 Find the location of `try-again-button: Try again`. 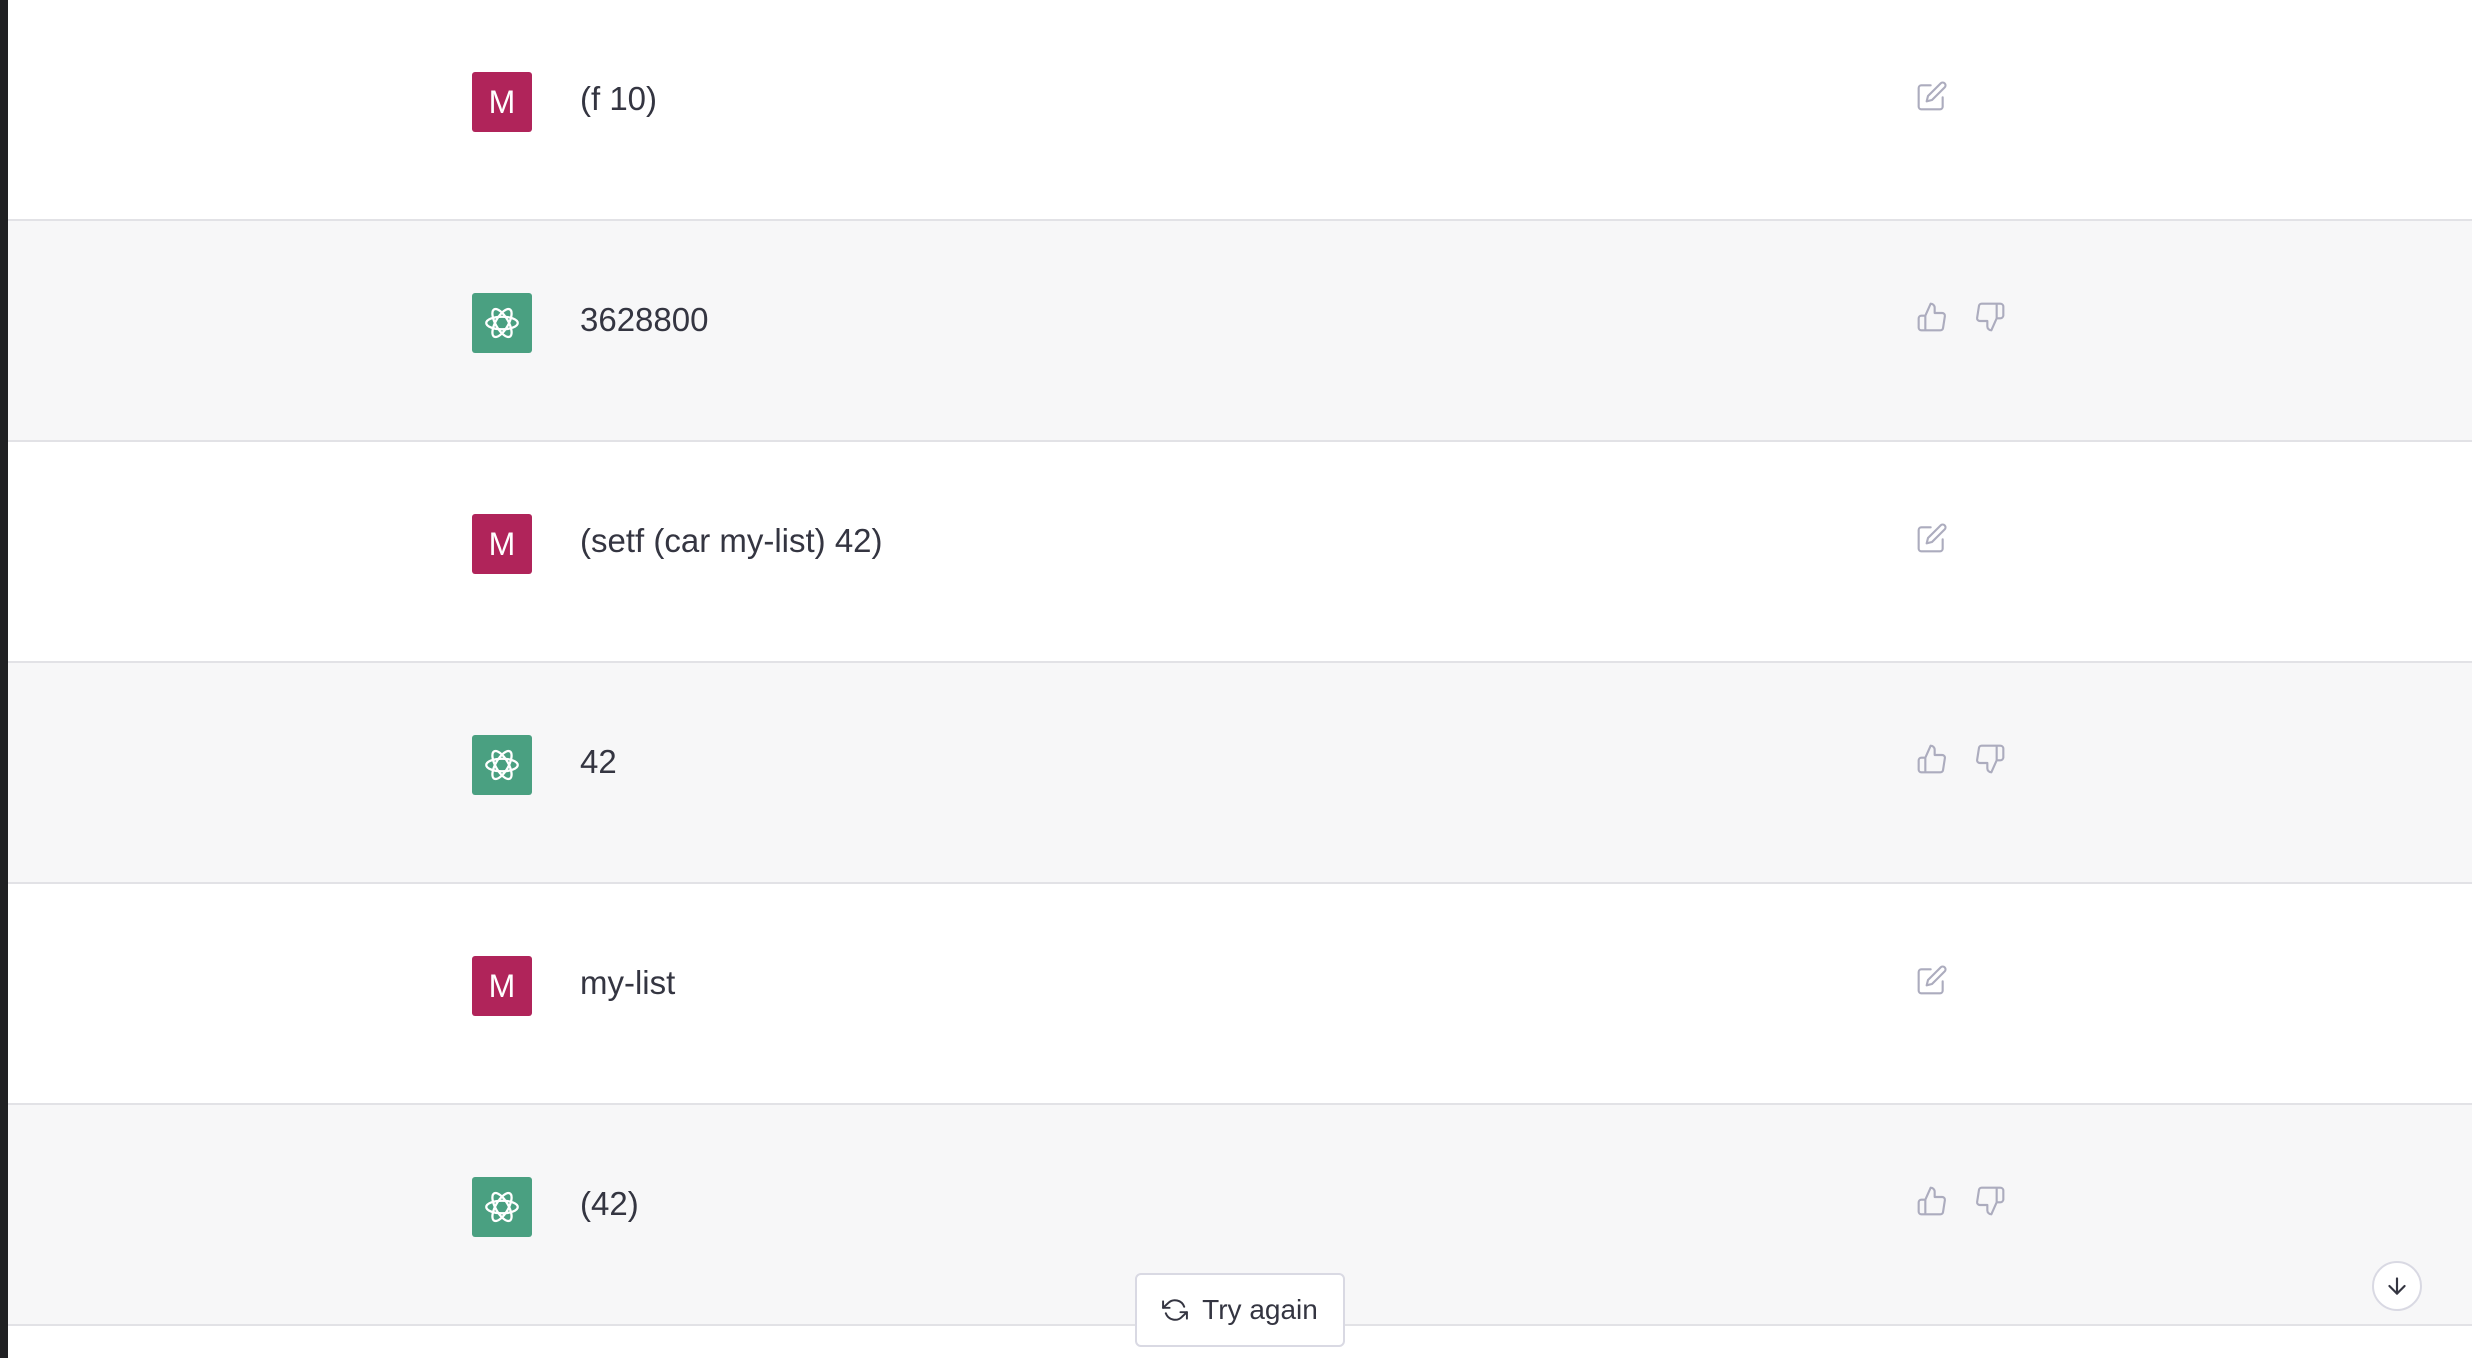

try-again-button: Try again is located at coordinates (1240, 1310).